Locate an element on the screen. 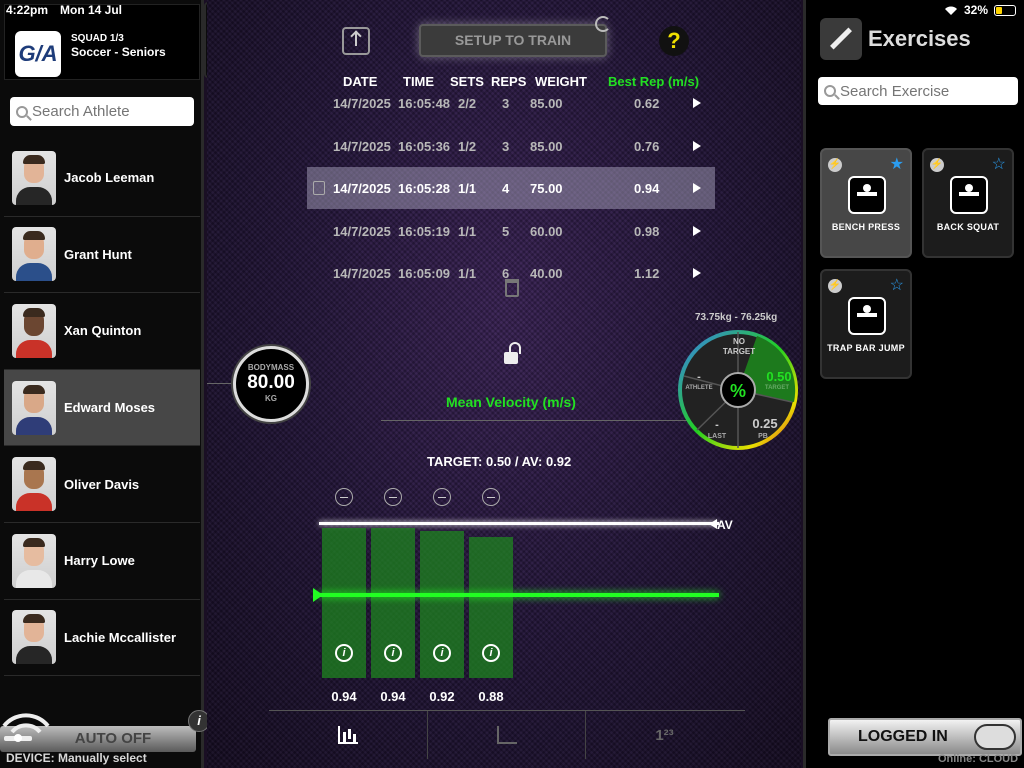  wireless-icon is located at coordinates (26, 727).